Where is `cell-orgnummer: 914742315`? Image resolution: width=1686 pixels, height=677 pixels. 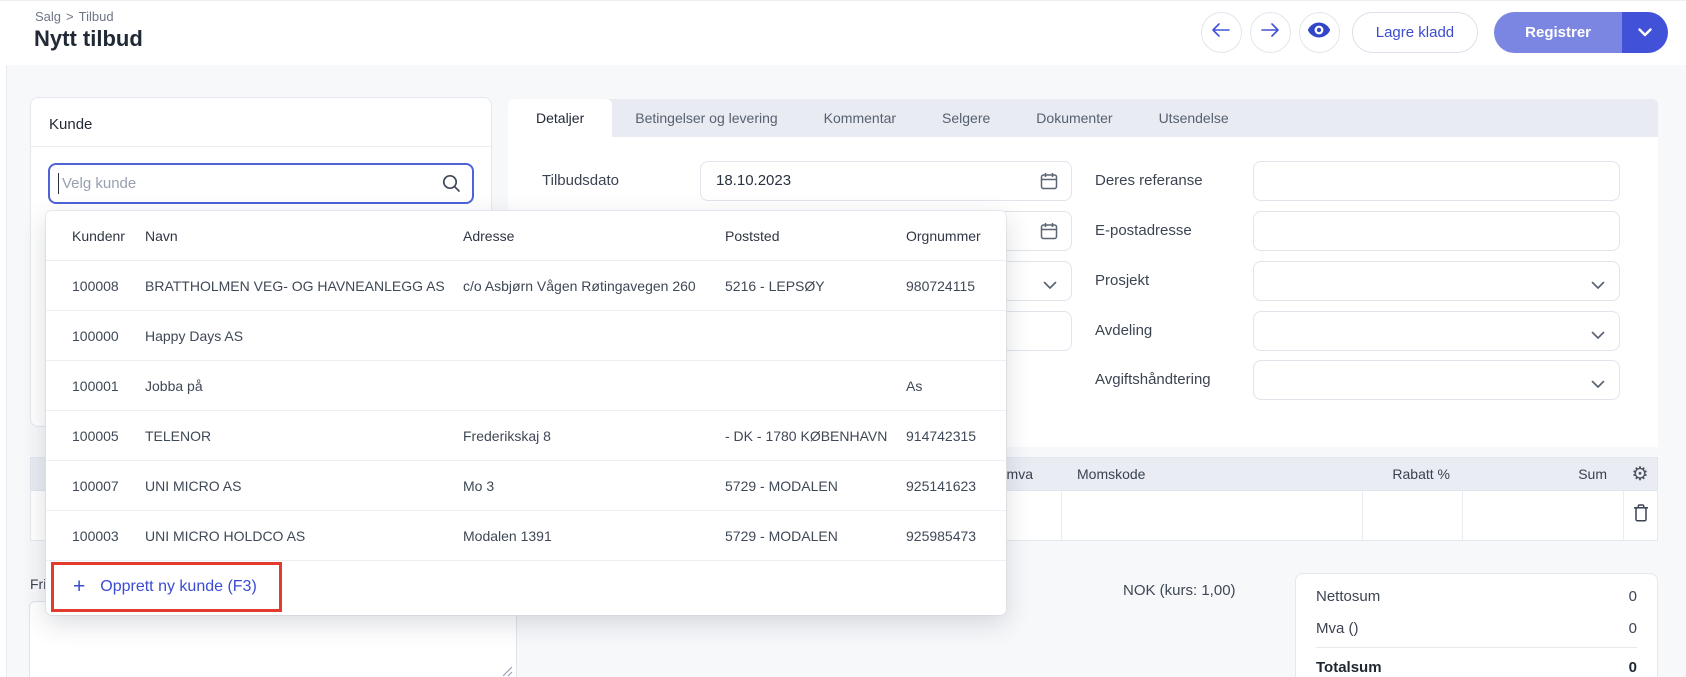
cell-orgnummer: 914742315 is located at coordinates (941, 435).